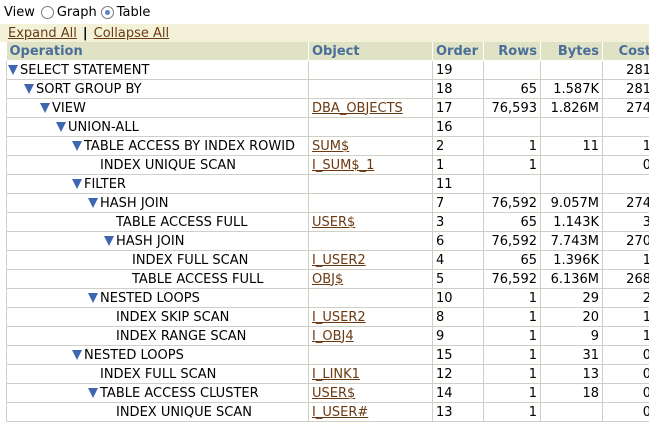 This screenshot has height=422, width=649. Describe the element at coordinates (47, 12) in the screenshot. I see `graph-radio` at that location.